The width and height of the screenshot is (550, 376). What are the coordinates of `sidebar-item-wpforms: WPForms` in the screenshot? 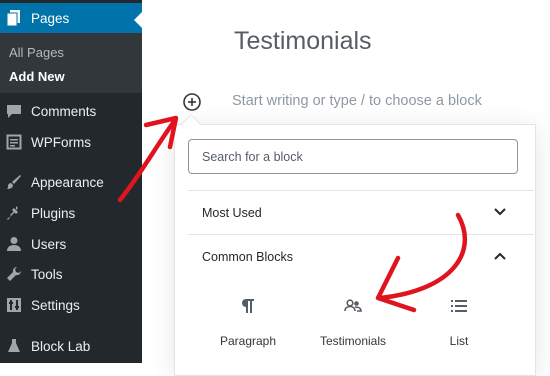 It's located at (71, 142).